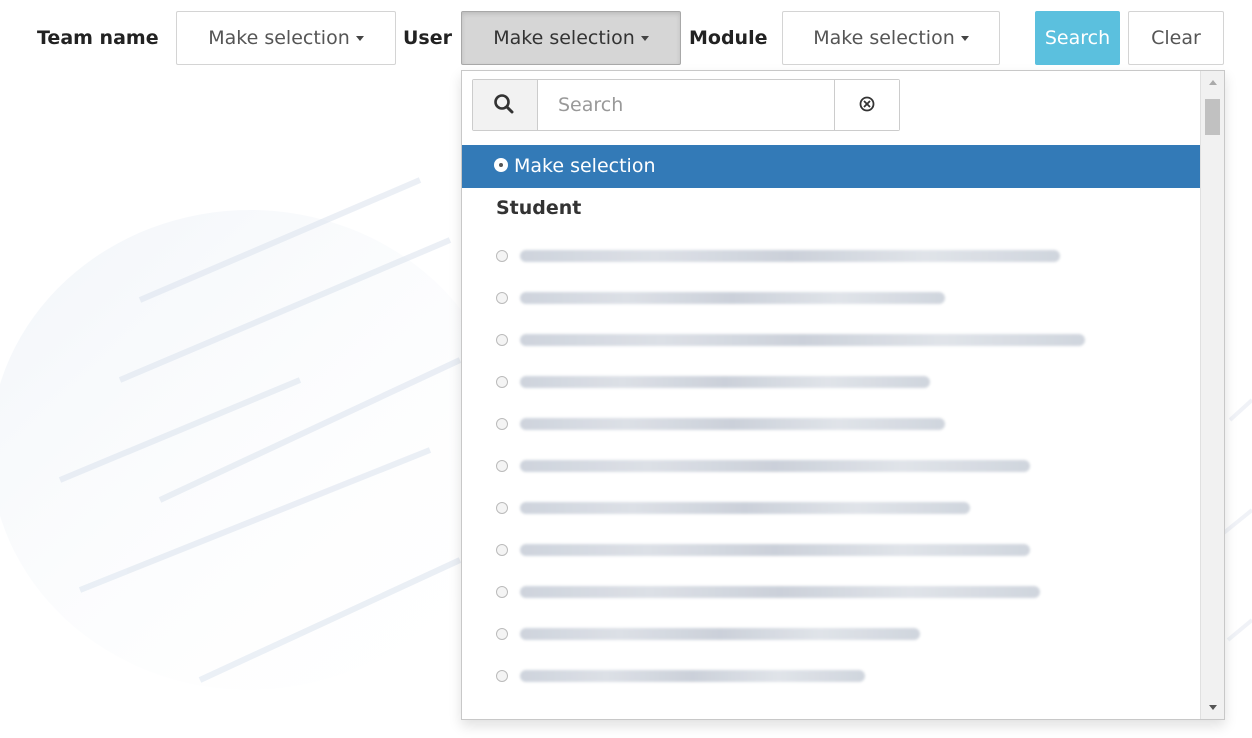 Image resolution: width=1252 pixels, height=738 pixels. I want to click on user-dropdown: Make selection, so click(571, 38).